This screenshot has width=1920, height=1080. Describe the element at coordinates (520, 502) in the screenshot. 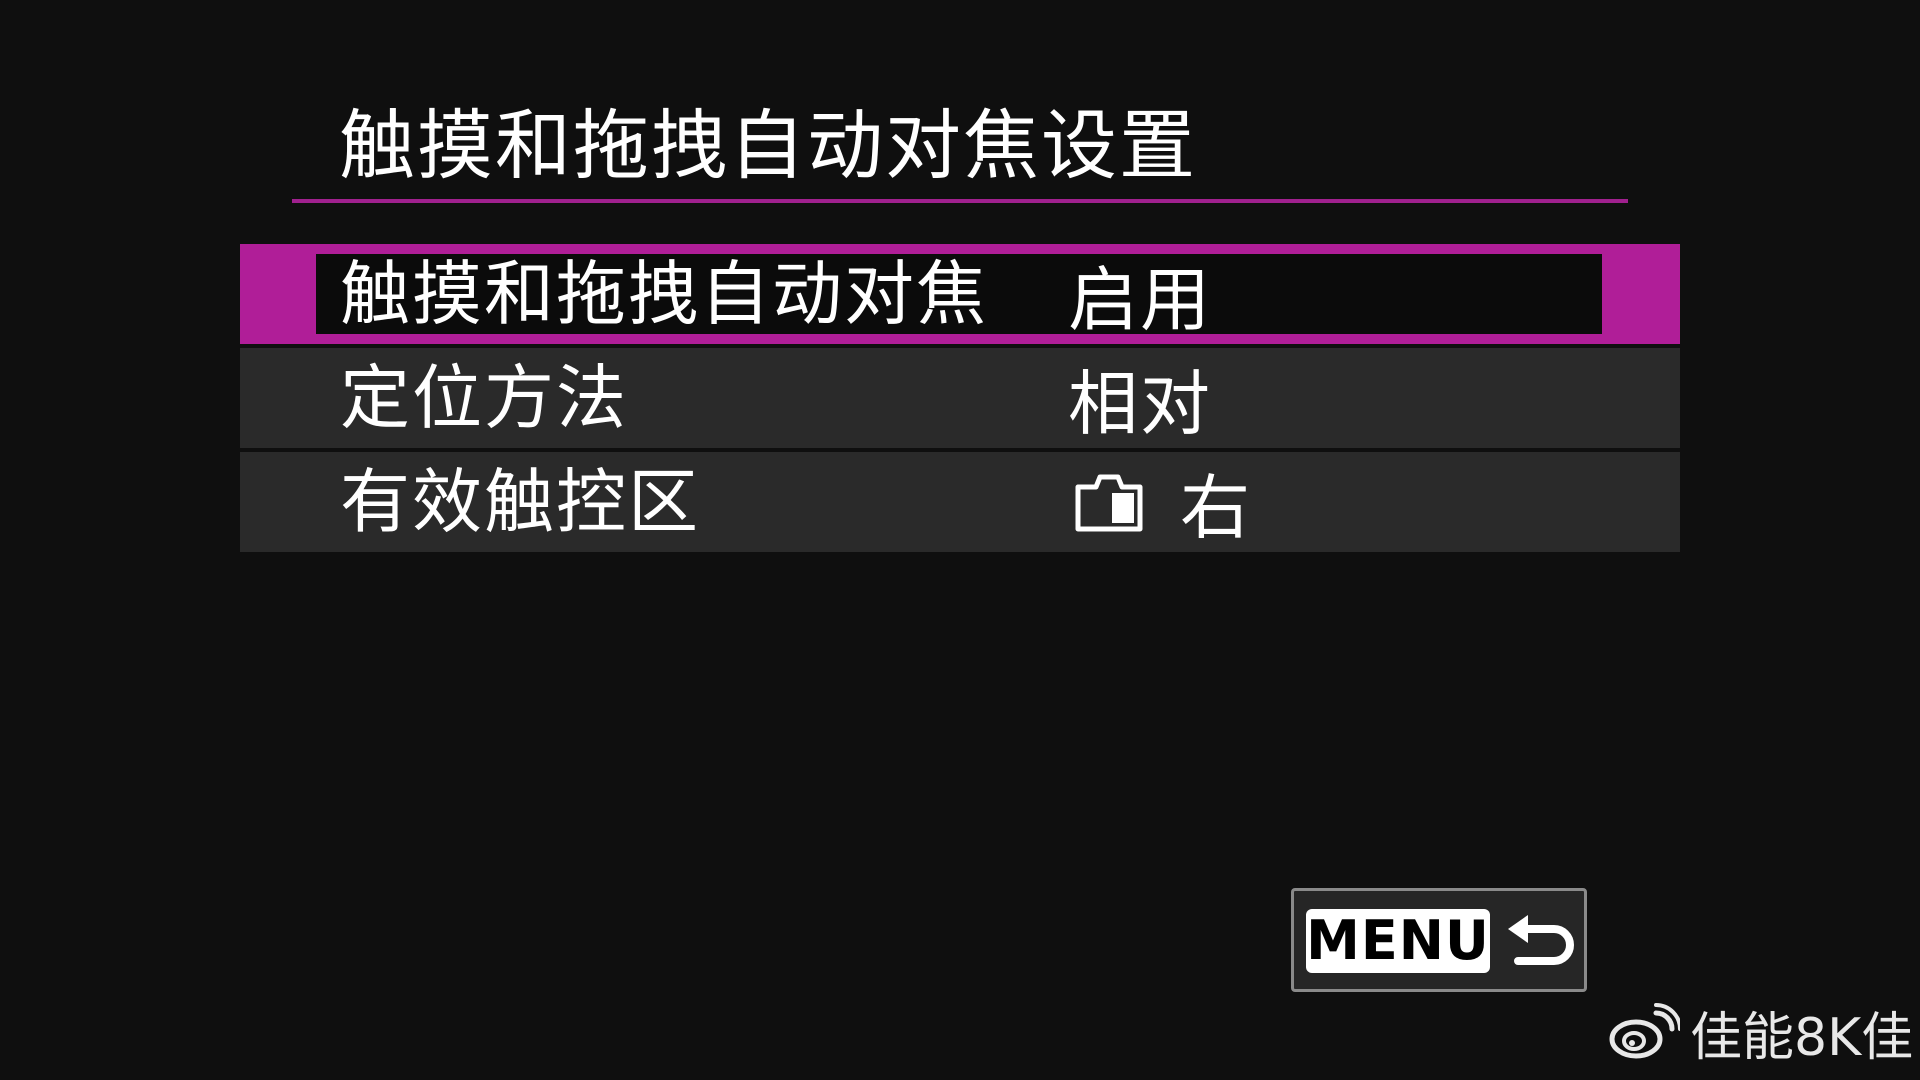

I see `menu-item-label: 有效触控区` at that location.